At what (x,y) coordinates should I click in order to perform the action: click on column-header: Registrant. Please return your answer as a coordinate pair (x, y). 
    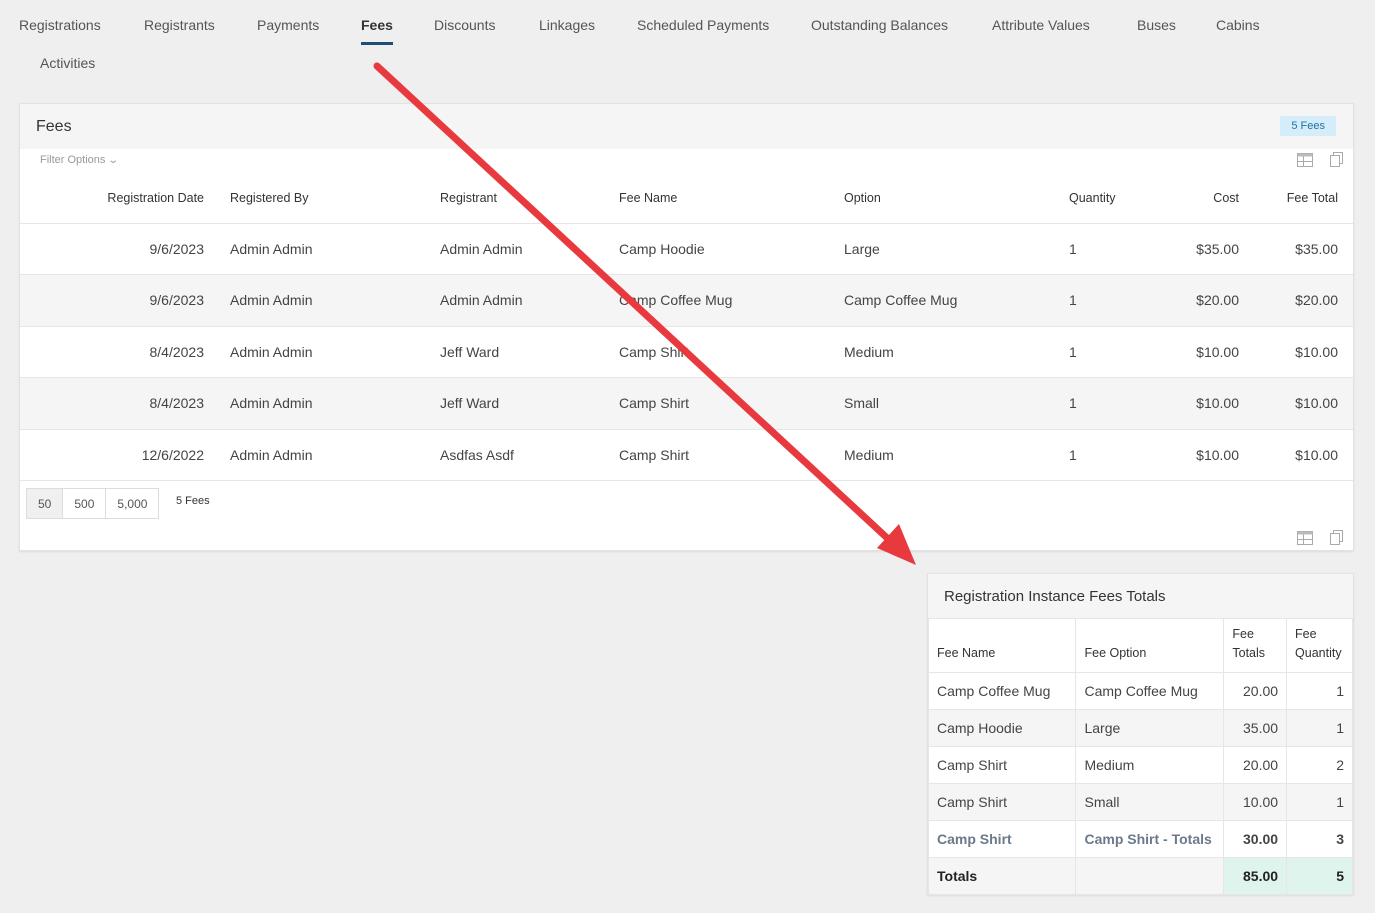
    Looking at the image, I should click on (503, 198).